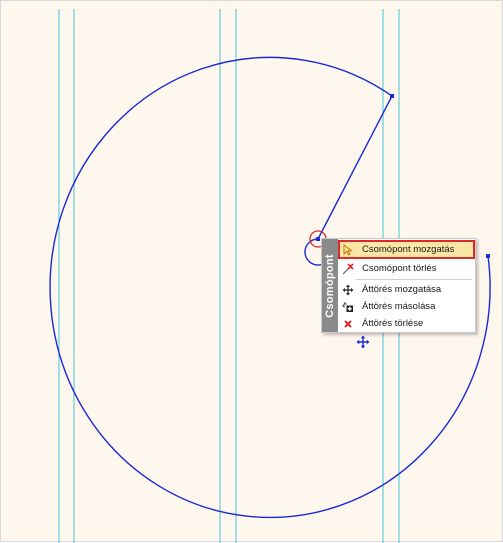 The width and height of the screenshot is (503, 543). Describe the element at coordinates (393, 323) in the screenshot. I see `menu-item-label: Áttörés törlése` at that location.